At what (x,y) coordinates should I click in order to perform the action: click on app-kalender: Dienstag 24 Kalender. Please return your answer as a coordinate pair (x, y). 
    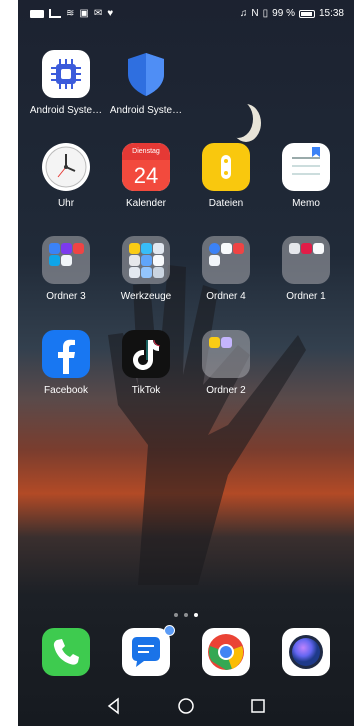
    Looking at the image, I should click on (146, 176).